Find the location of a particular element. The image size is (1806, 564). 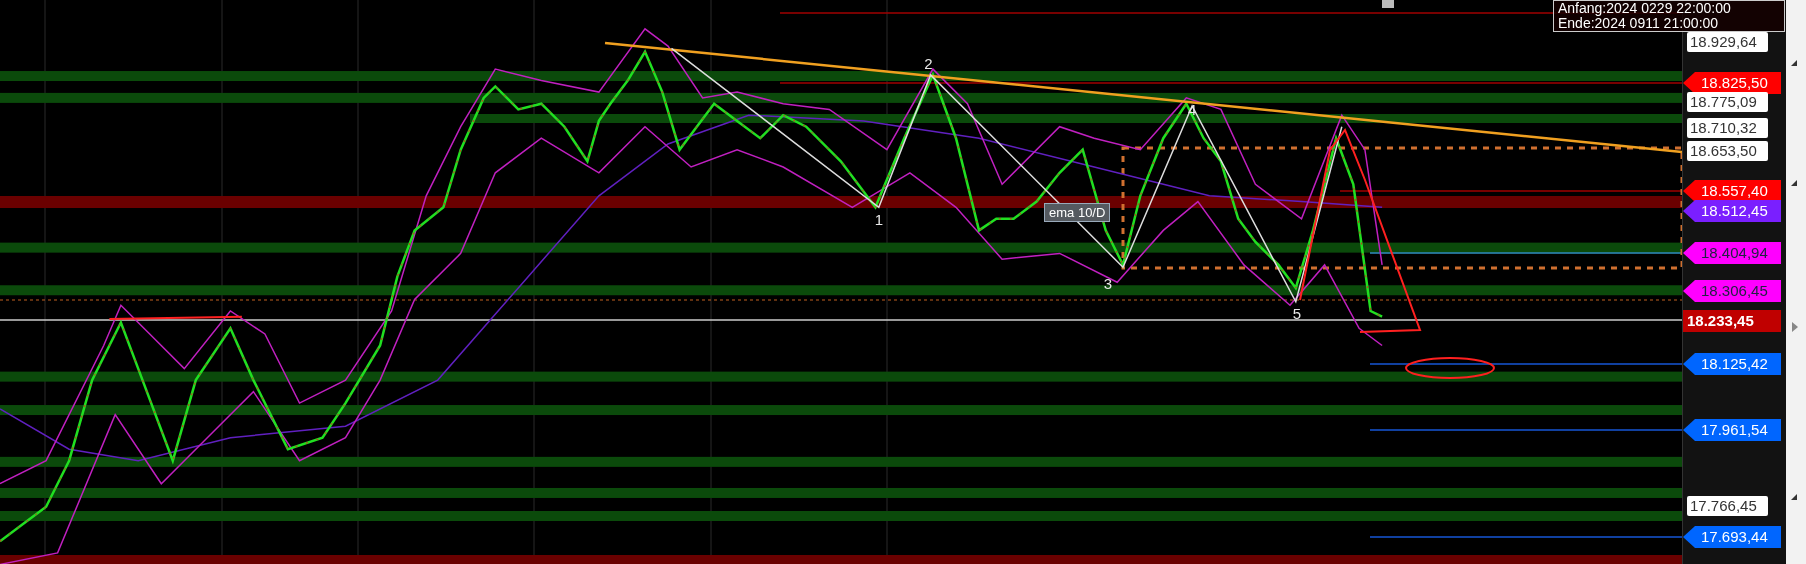

wave-label: 2 is located at coordinates (928, 64).